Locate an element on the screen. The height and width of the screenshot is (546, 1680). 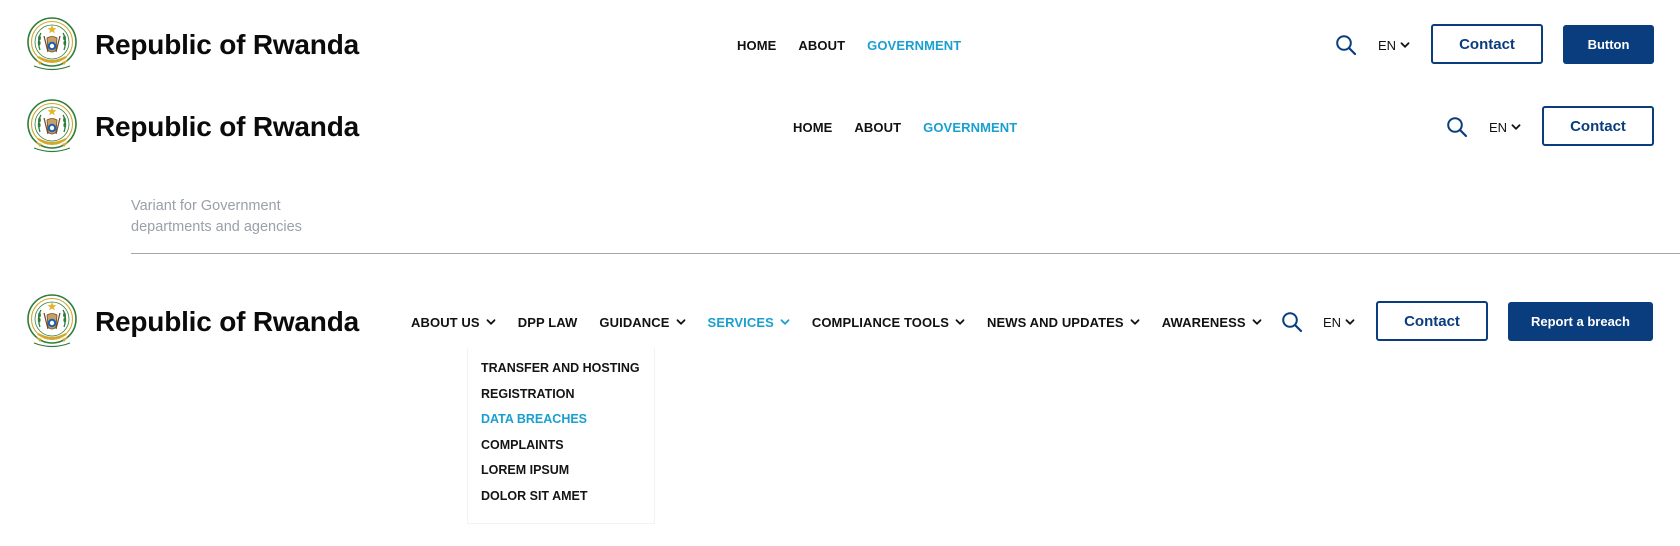
nav-dpp-law: DPP LAW is located at coordinates (548, 322).